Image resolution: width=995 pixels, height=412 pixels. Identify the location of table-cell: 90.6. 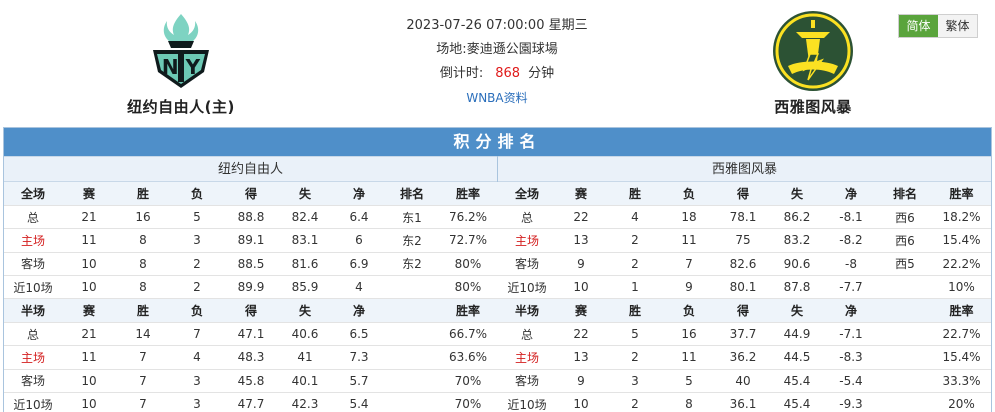
(797, 264).